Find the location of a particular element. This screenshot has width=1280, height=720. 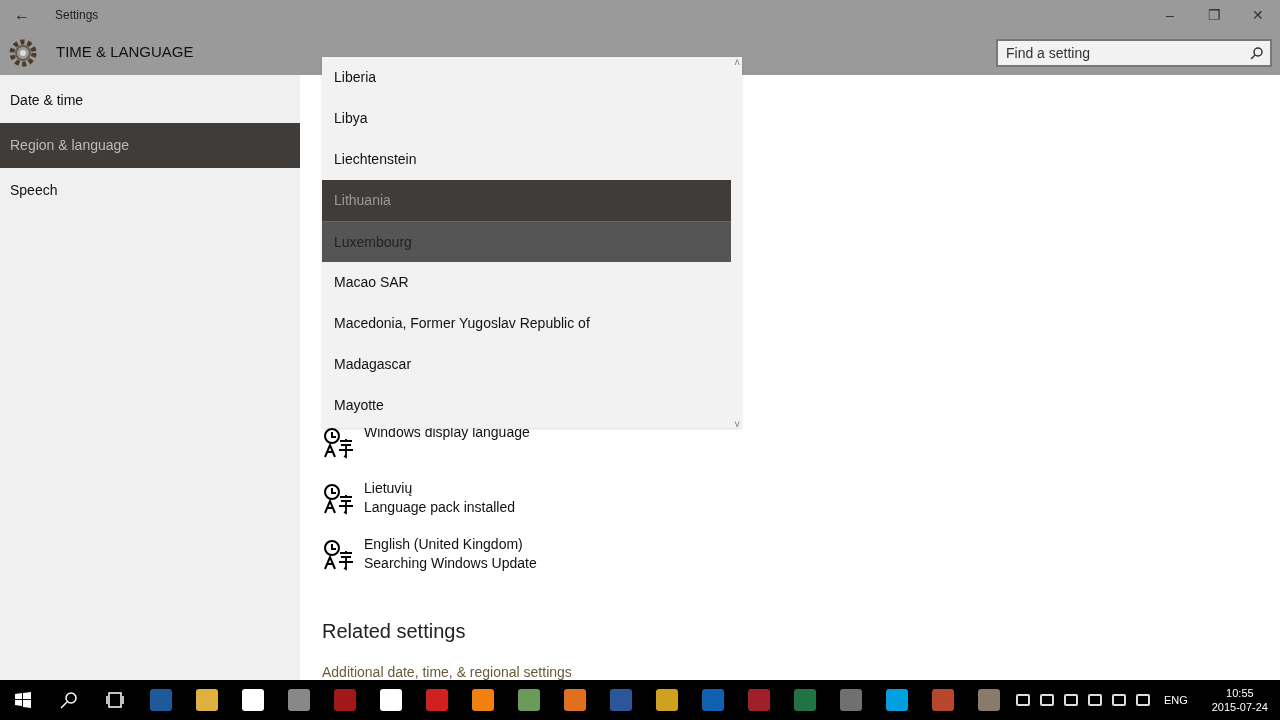

sidebar-item: Date & time is located at coordinates (150, 100).